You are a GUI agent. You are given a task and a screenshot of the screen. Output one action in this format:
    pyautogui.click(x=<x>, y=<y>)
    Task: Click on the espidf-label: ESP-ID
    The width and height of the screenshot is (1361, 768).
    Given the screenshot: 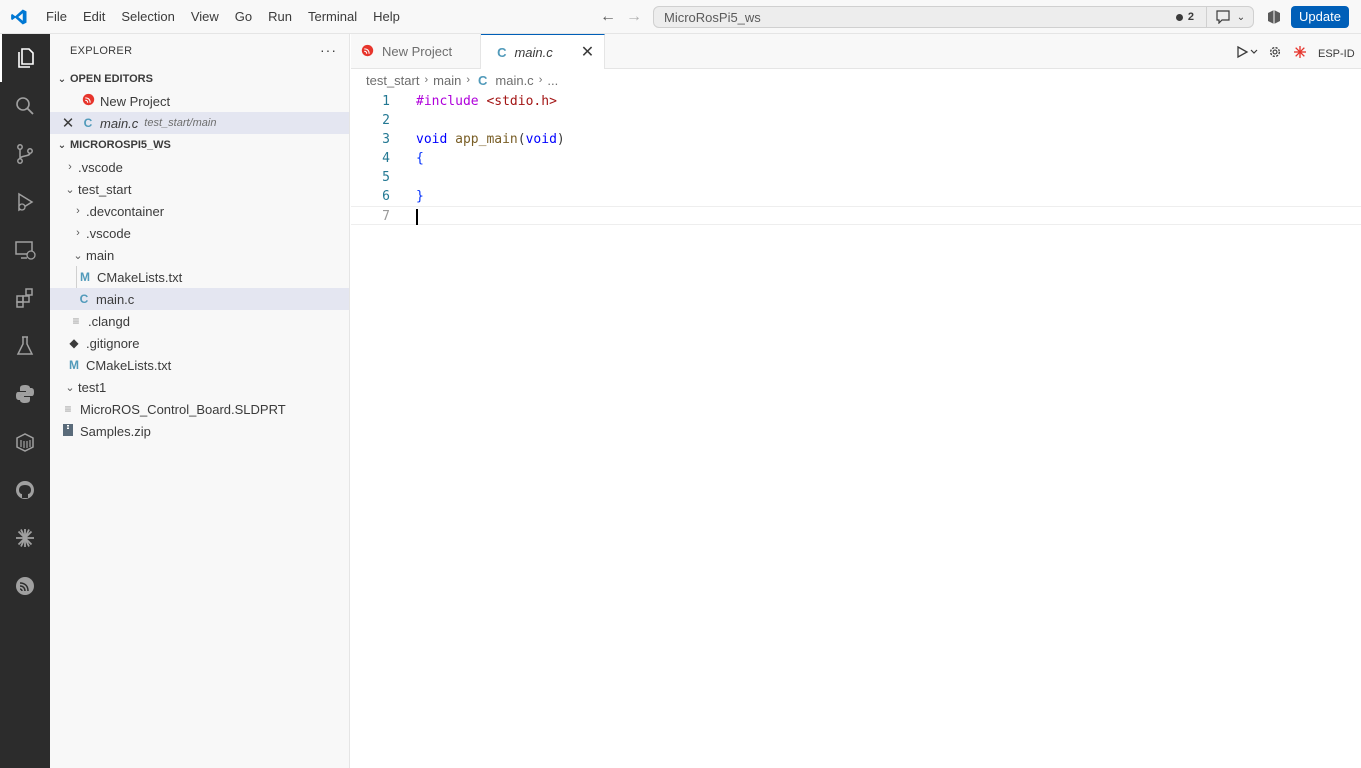 What is the action you would take?
    pyautogui.click(x=1336, y=54)
    